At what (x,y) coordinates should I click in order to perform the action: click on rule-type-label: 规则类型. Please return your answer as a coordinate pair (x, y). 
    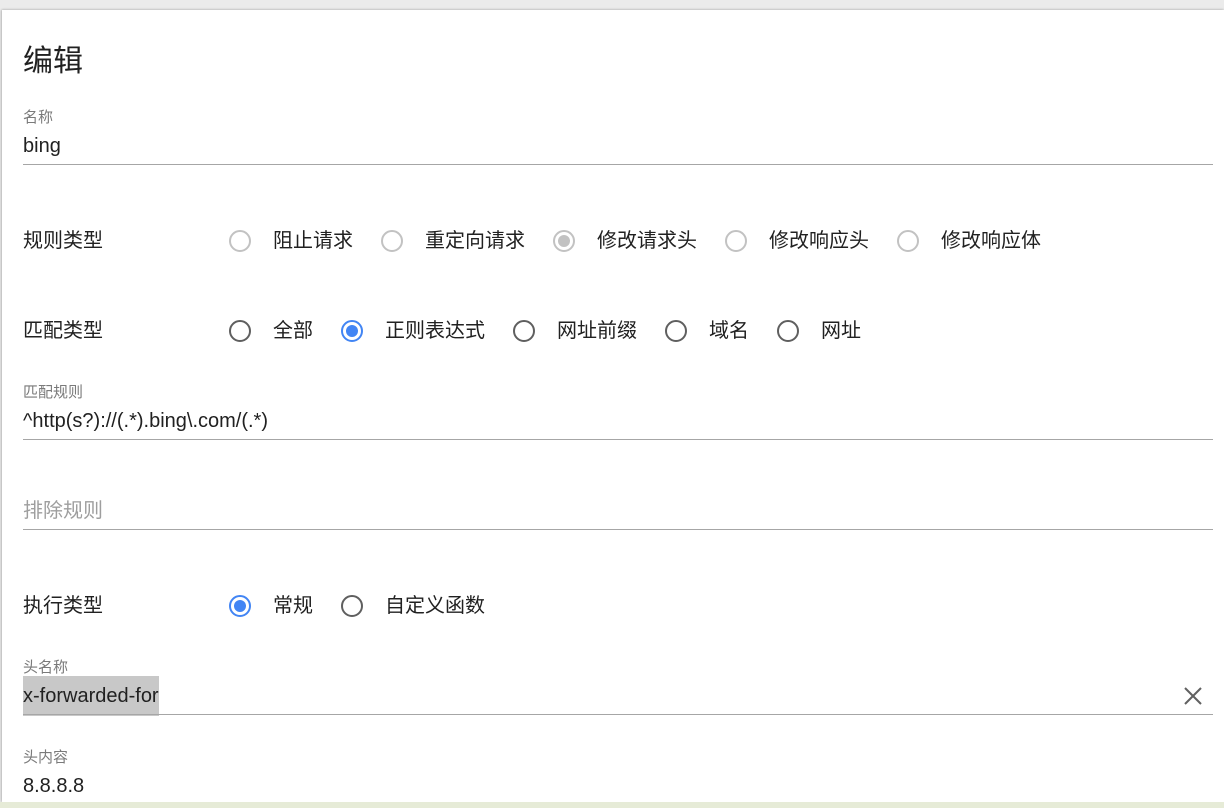
    Looking at the image, I should click on (63, 241).